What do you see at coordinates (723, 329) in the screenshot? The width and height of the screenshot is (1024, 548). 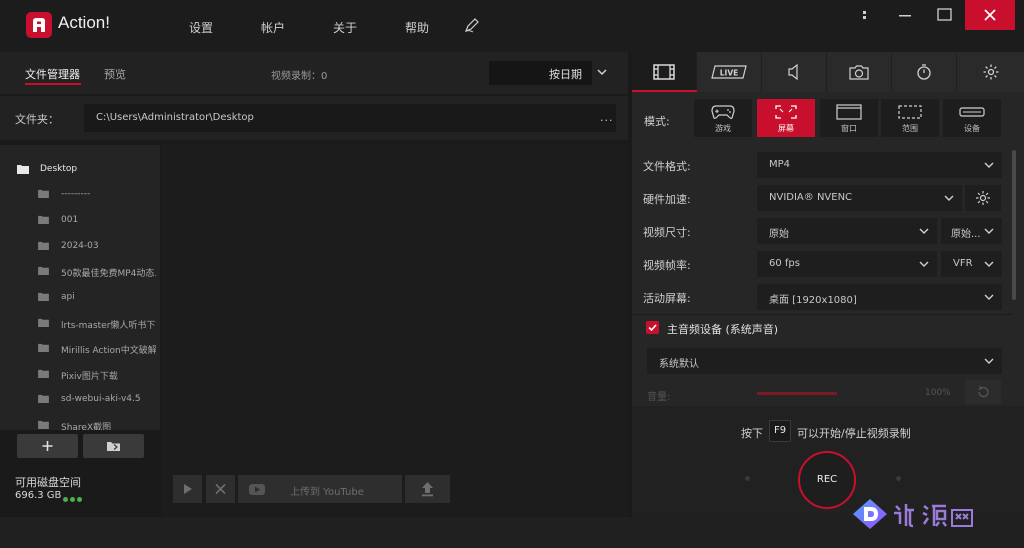 I see `main-audio-label: 主音频设备 (系统声音)` at bounding box center [723, 329].